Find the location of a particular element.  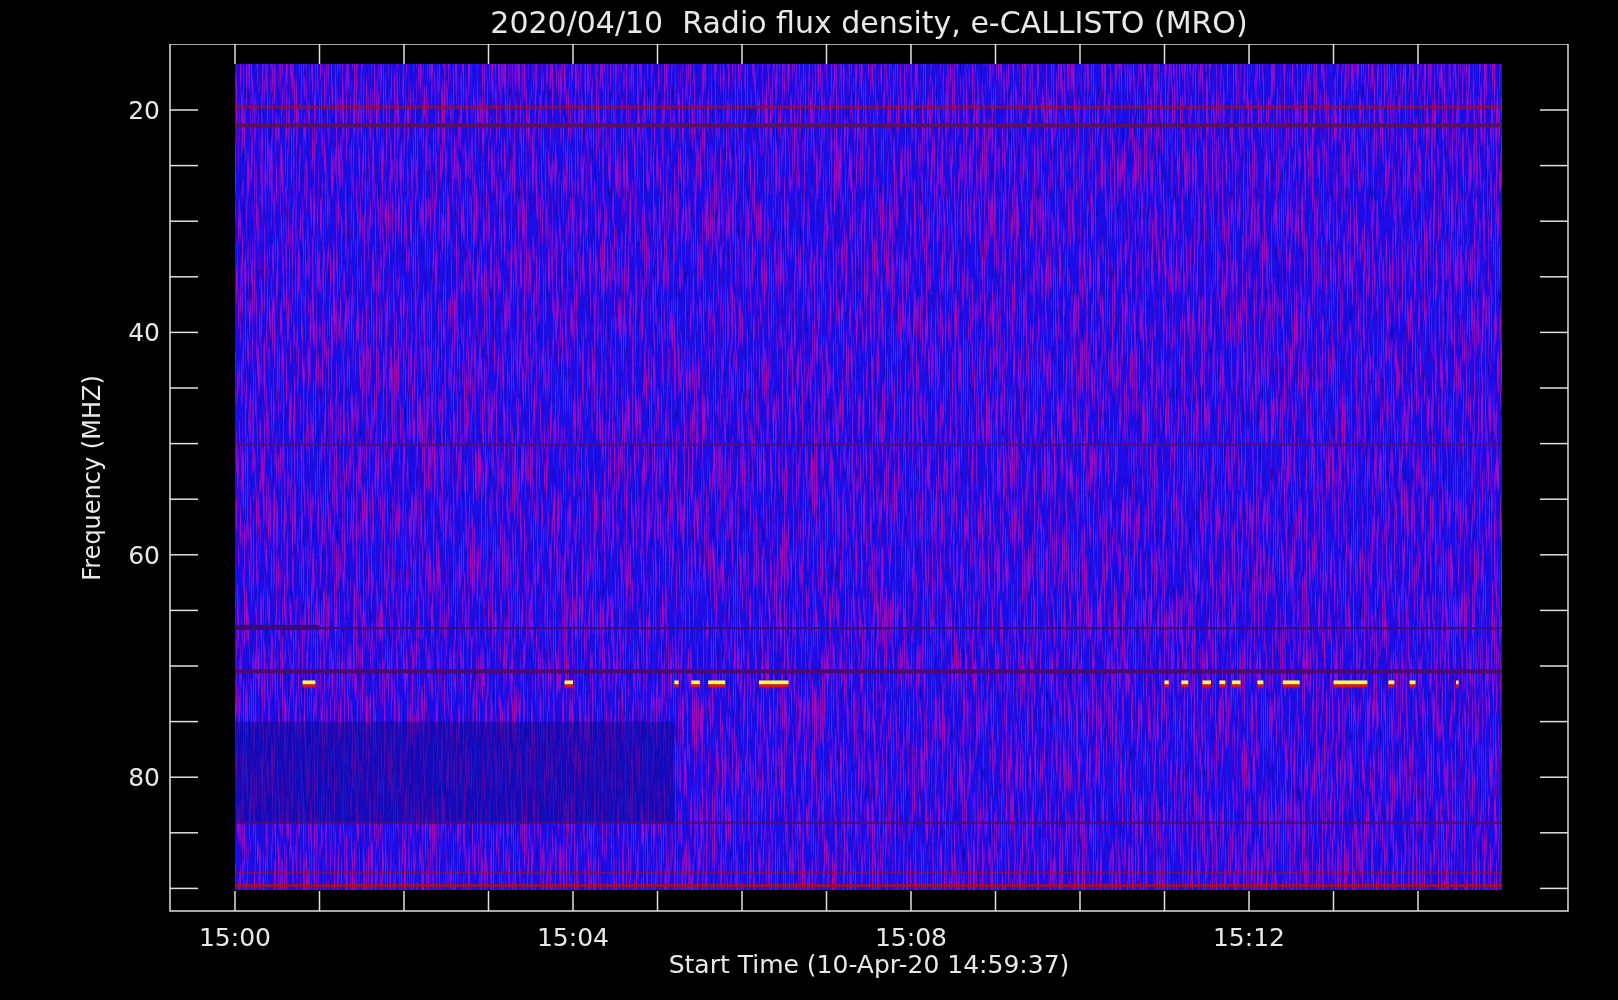

x-tick-label: 15:08 is located at coordinates (911, 937).